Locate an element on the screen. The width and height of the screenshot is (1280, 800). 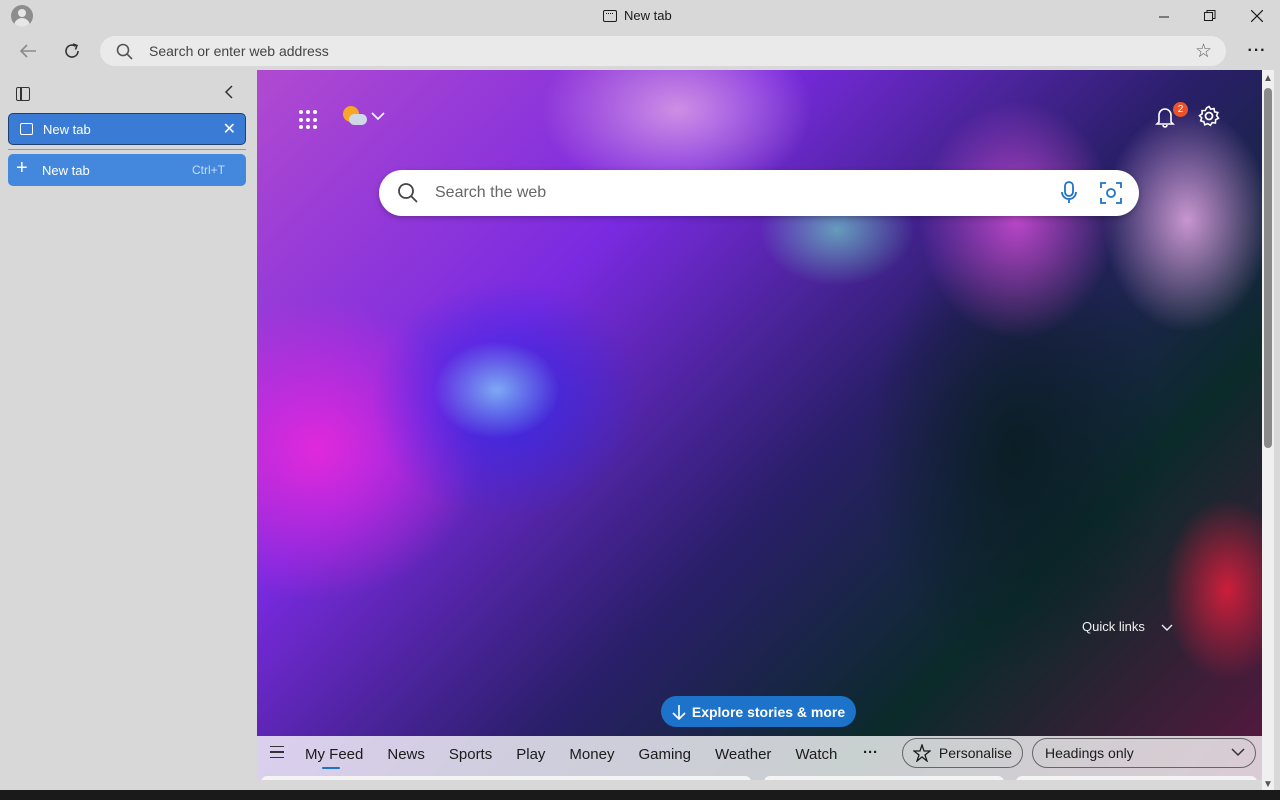
scroll-up-icon: ▲ is located at coordinates (1268, 78).